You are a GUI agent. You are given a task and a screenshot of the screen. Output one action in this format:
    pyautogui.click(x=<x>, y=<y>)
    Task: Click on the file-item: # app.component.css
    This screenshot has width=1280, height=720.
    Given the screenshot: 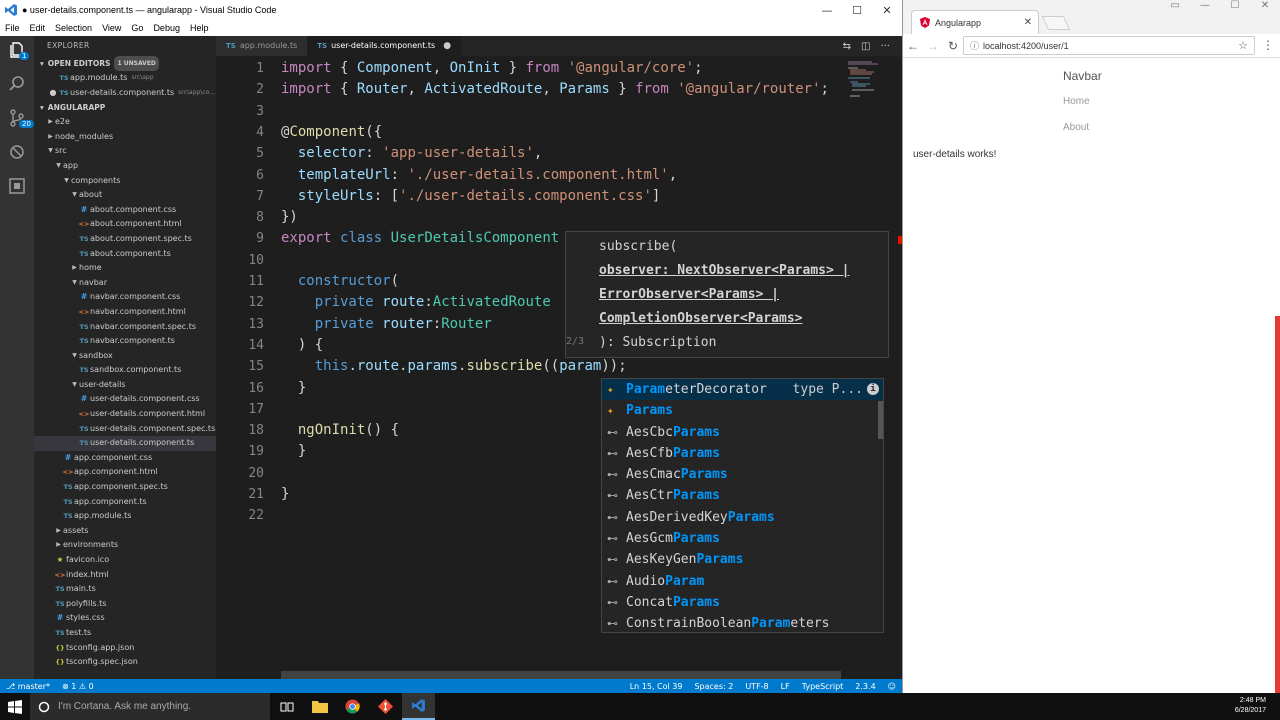 What is the action you would take?
    pyautogui.click(x=125, y=458)
    